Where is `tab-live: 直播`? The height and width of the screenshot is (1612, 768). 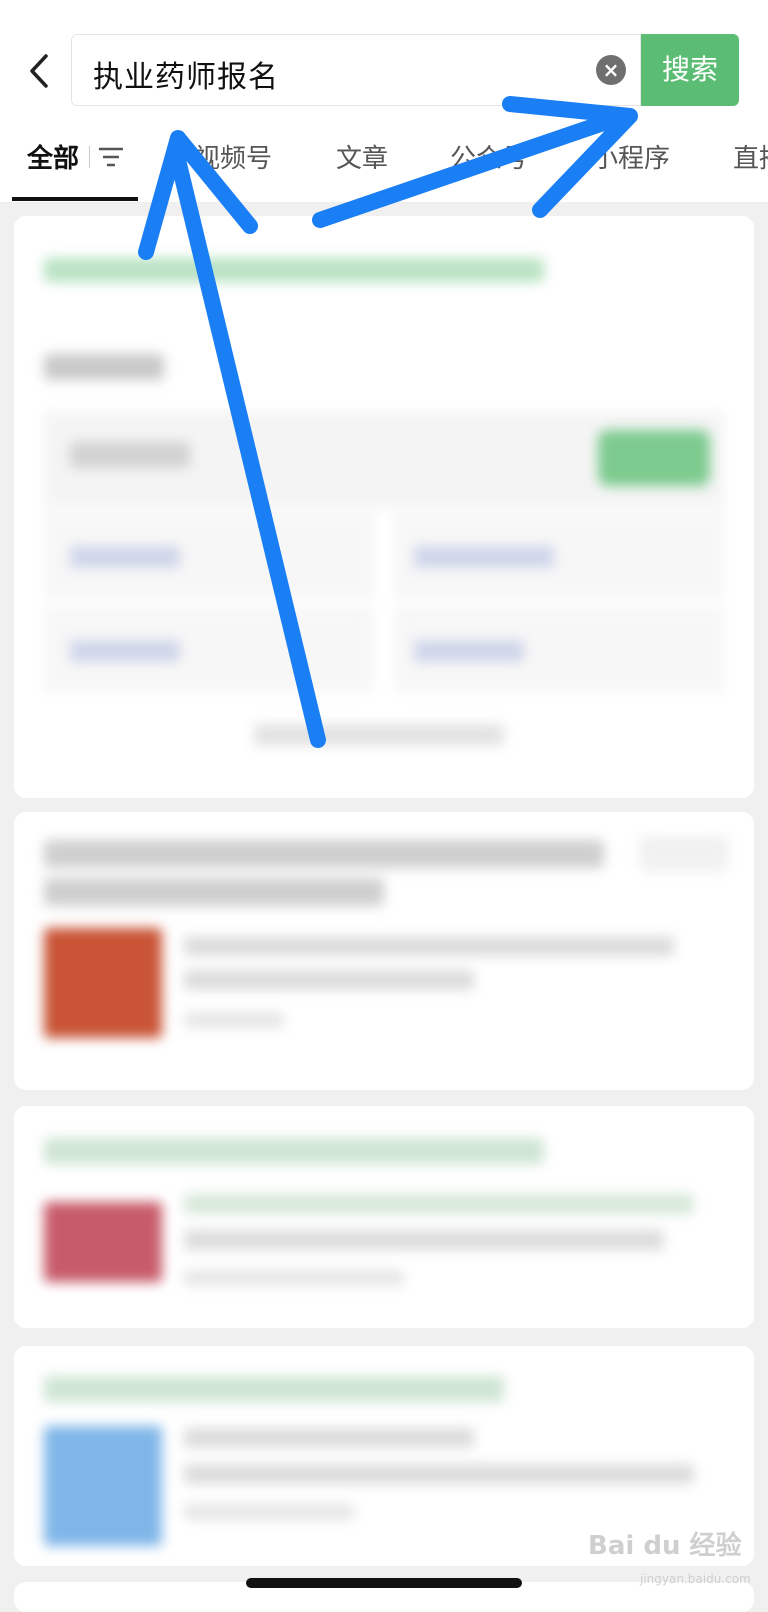
tab-live: 直播 is located at coordinates (750, 156).